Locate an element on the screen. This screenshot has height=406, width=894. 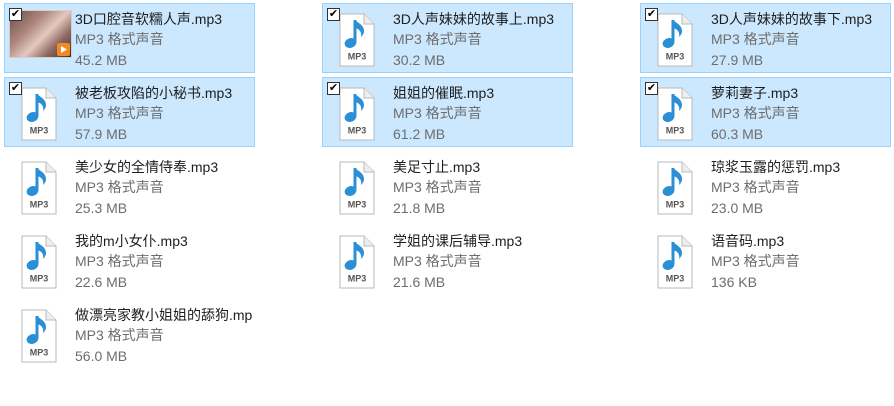
file-size: 57.9 MB is located at coordinates (101, 134).